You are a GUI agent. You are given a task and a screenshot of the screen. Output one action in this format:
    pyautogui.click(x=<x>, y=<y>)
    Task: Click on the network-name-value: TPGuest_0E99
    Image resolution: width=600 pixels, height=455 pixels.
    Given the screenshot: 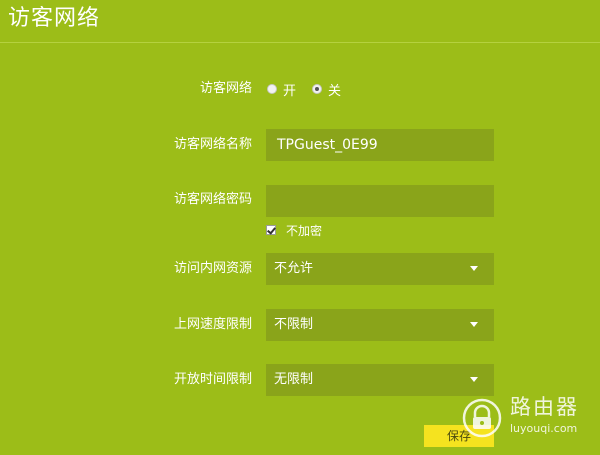 What is the action you would take?
    pyautogui.click(x=327, y=145)
    